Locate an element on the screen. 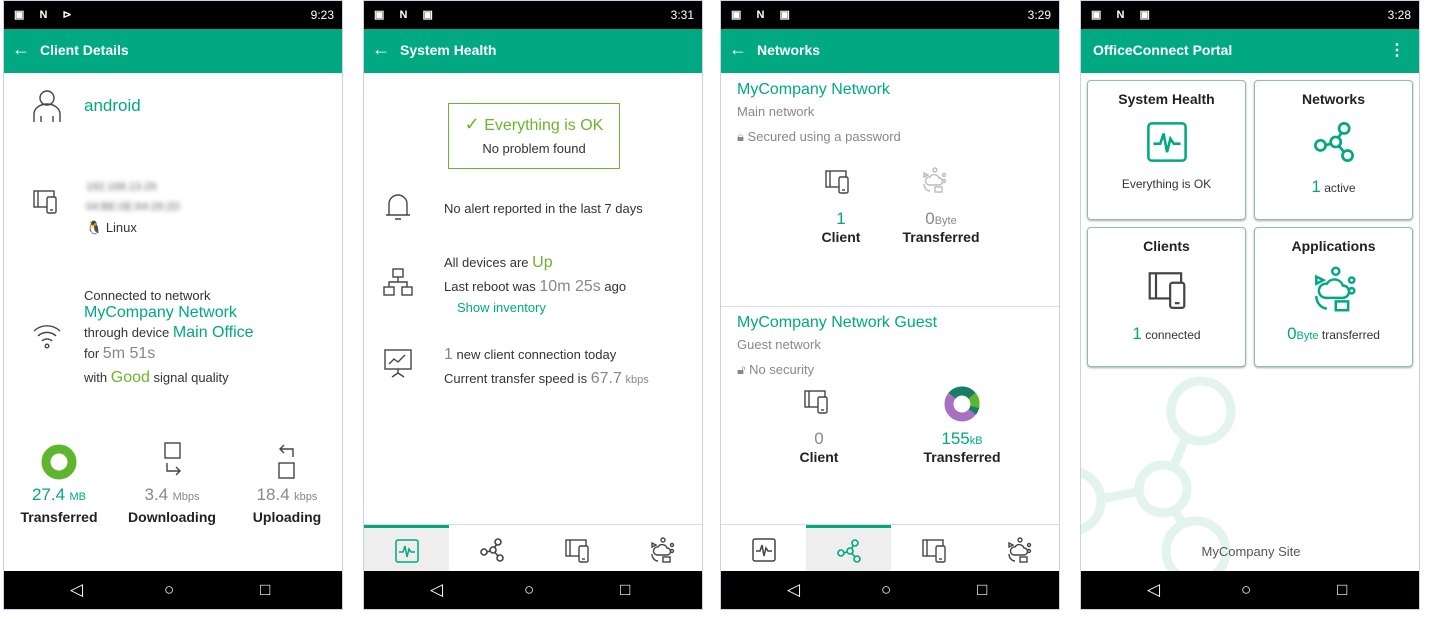 This screenshot has height=619, width=1430. applications-card: Applications 0Byte transferred is located at coordinates (1333, 297).